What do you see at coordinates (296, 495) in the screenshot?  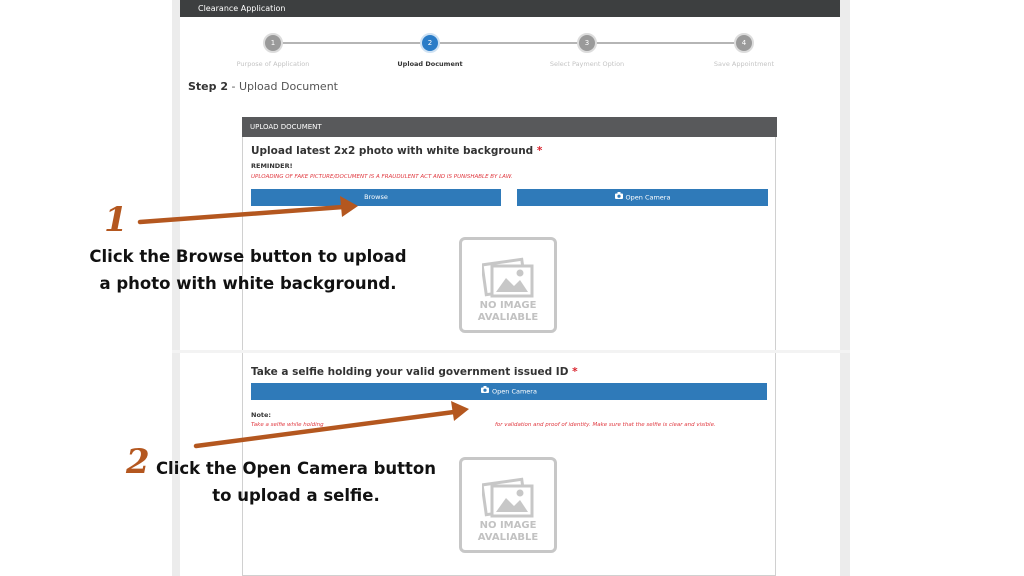 I see `annotation-2-line2: to upload a selfie.` at bounding box center [296, 495].